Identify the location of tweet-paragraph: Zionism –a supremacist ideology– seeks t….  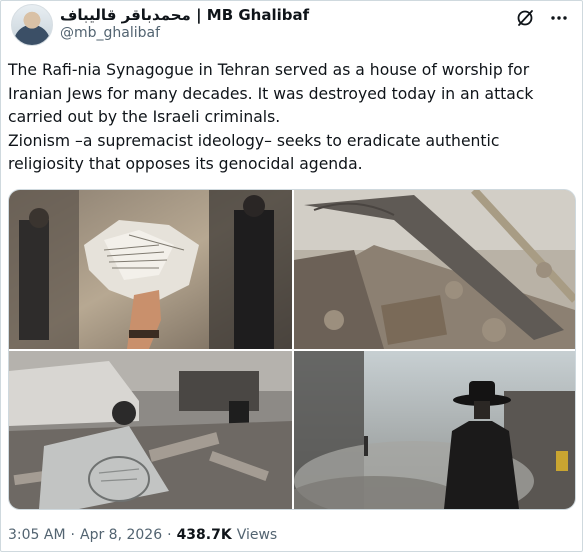
(254, 152).